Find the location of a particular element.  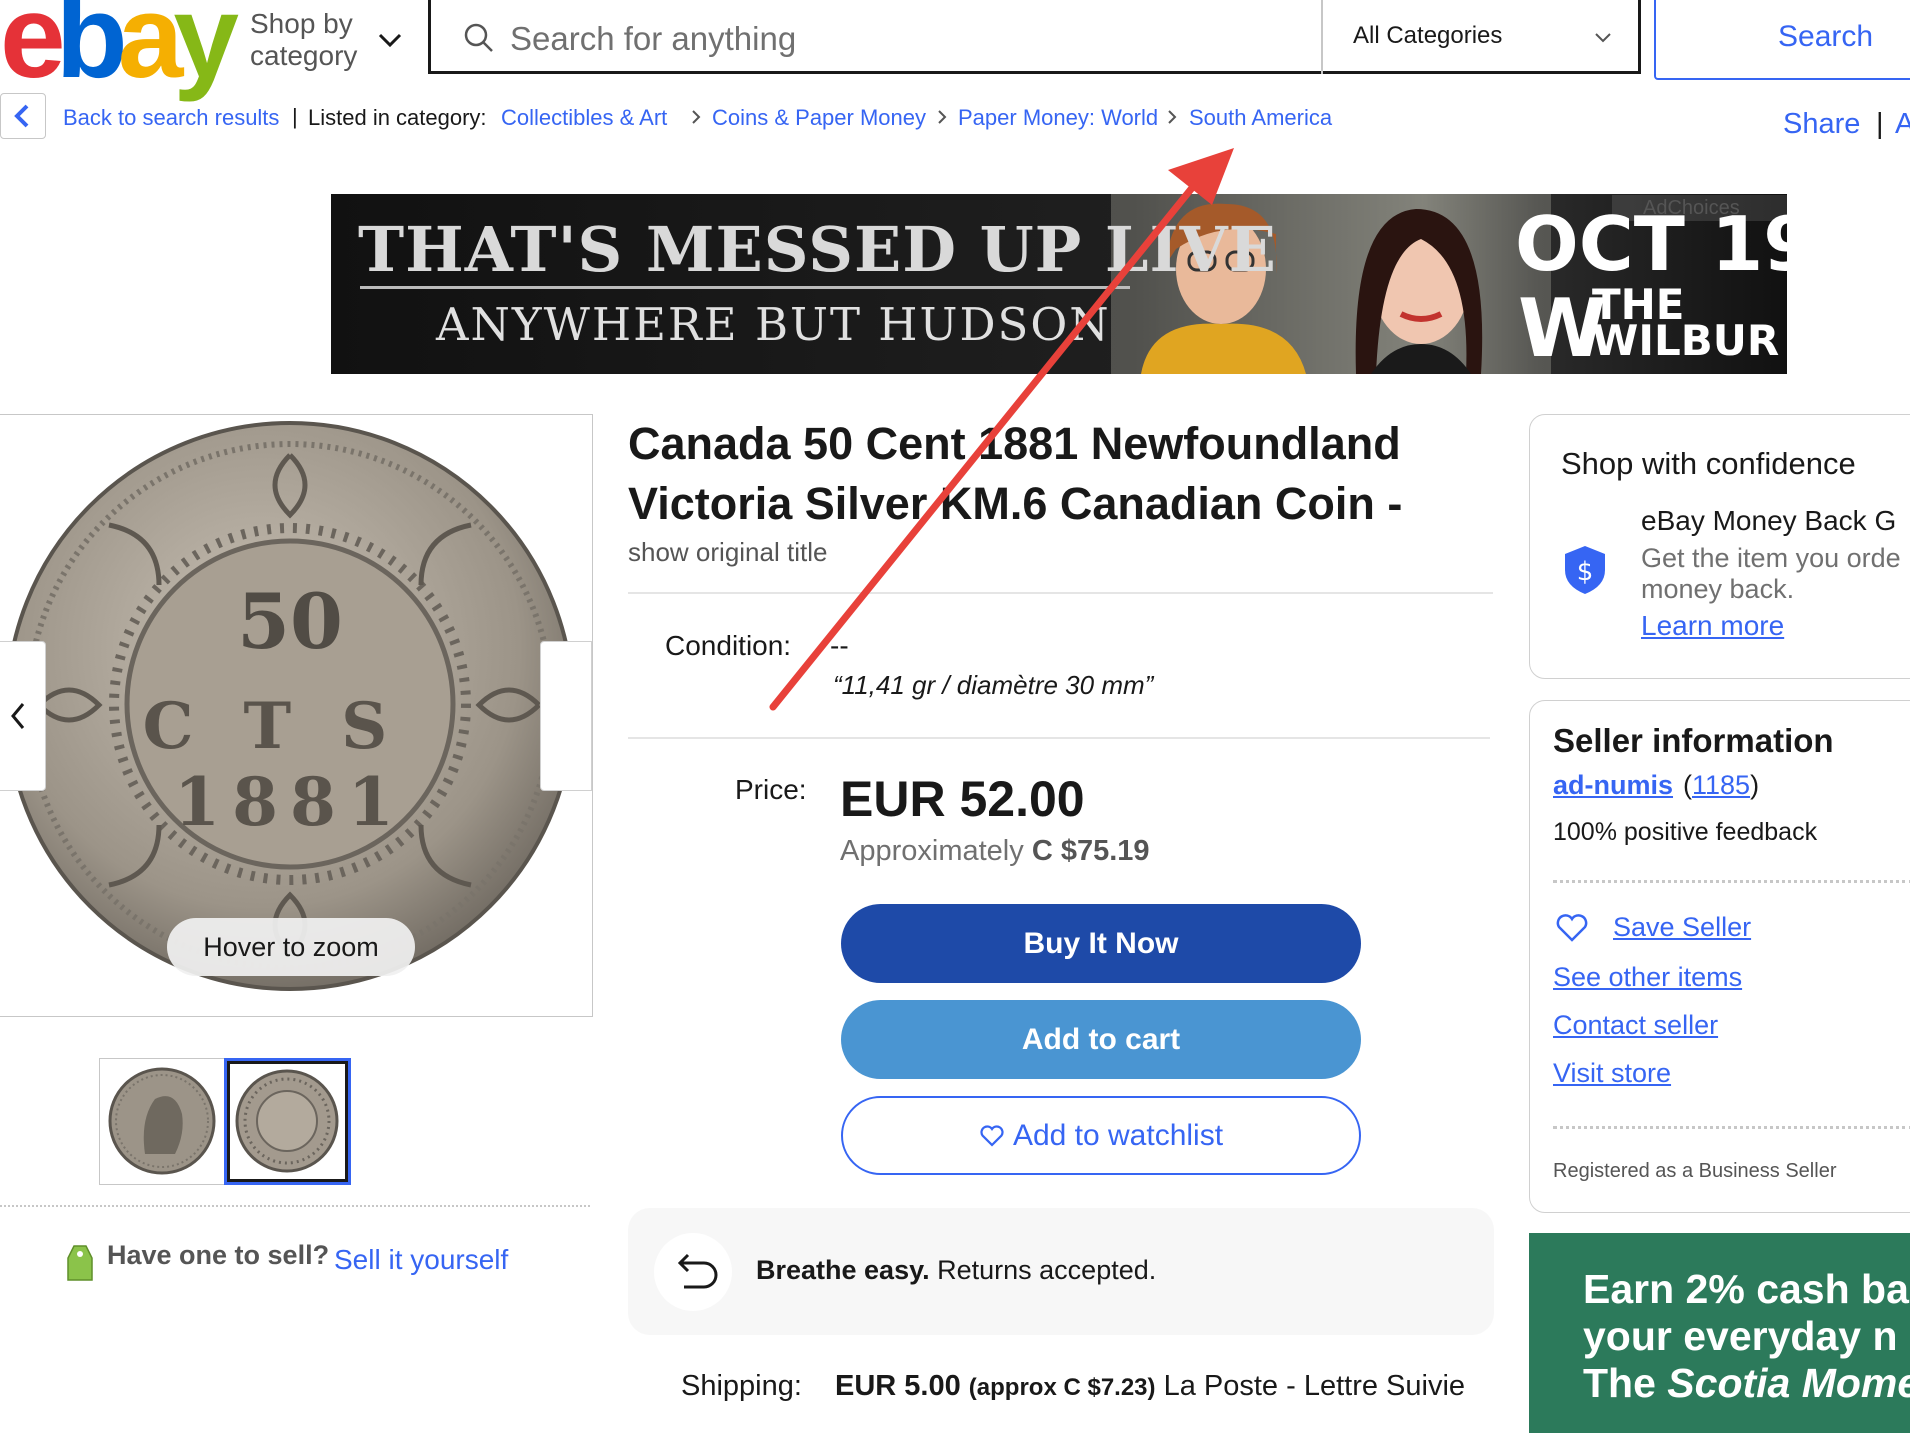

count-close: ) is located at coordinates (1755, 785).